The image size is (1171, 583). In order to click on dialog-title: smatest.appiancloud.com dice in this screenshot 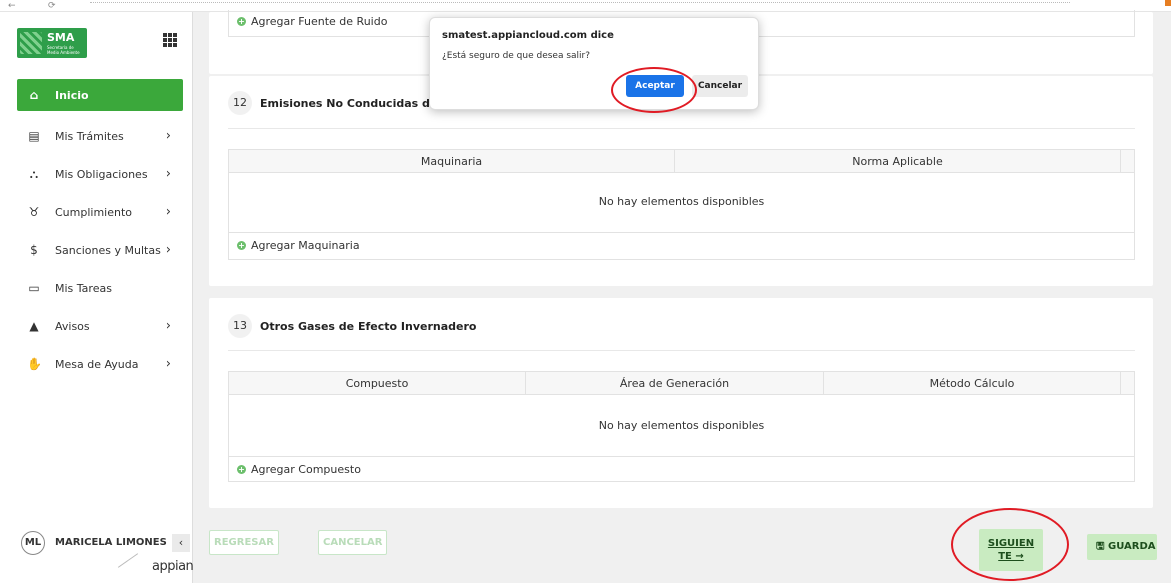, I will do `click(528, 35)`.